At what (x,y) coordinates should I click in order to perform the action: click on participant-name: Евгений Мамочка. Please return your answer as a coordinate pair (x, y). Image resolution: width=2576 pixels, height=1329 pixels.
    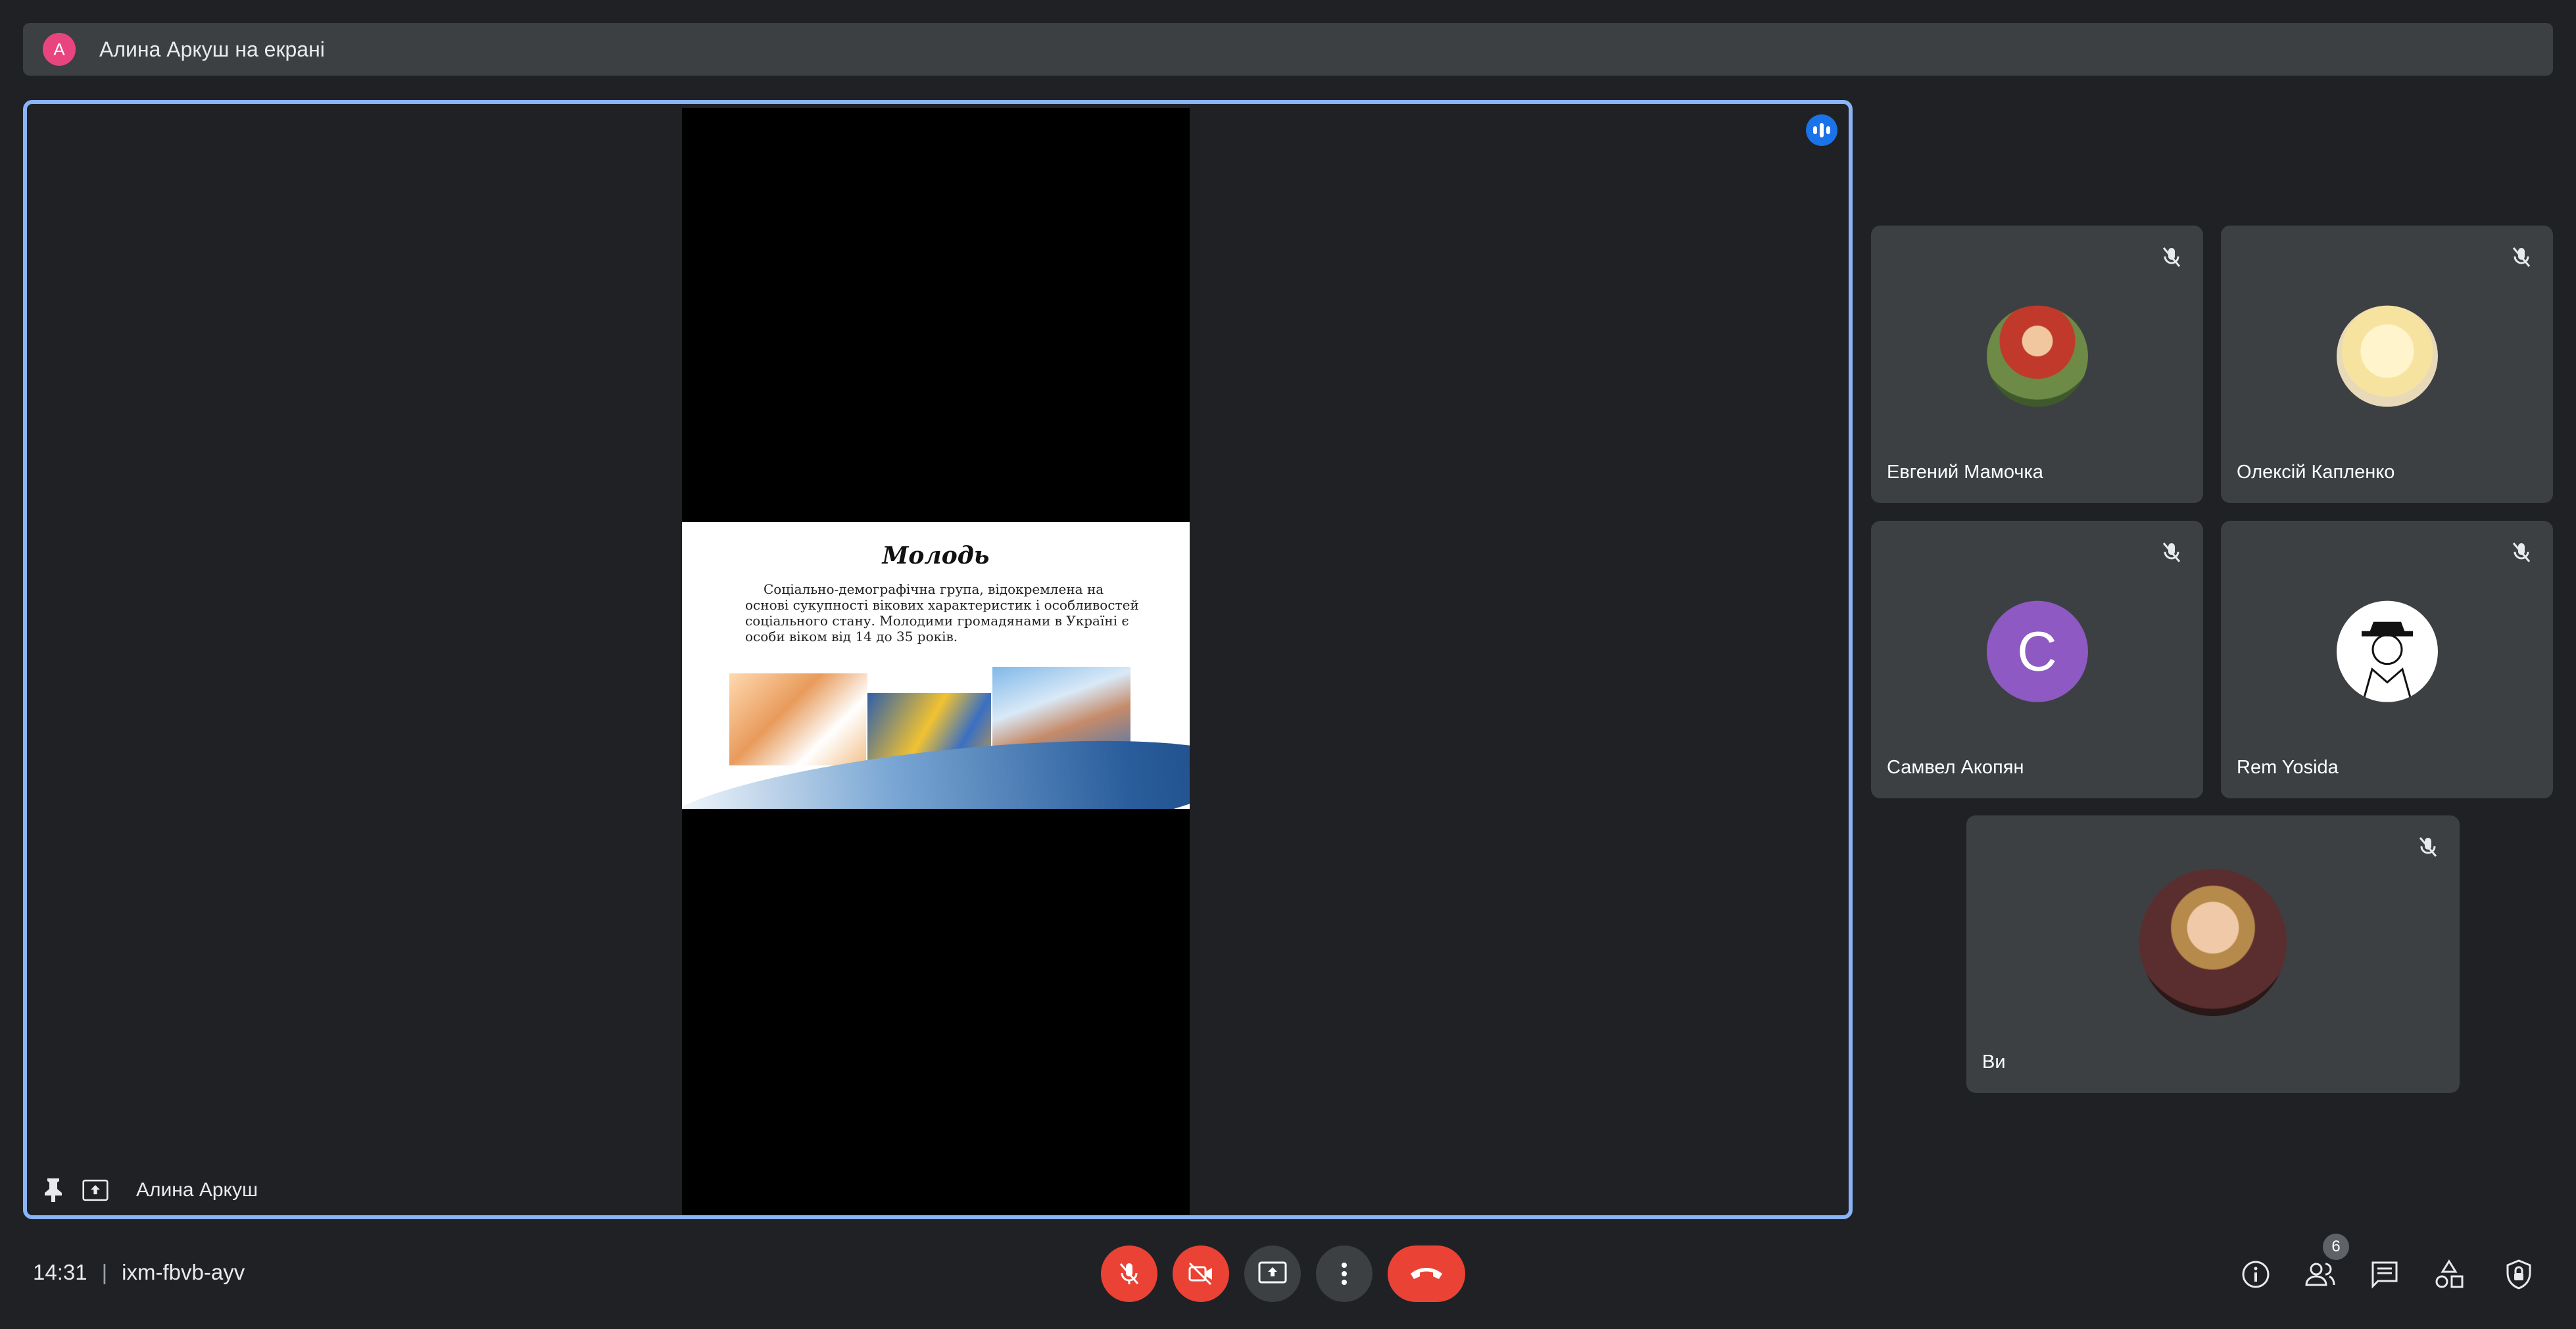
    Looking at the image, I should click on (1965, 473).